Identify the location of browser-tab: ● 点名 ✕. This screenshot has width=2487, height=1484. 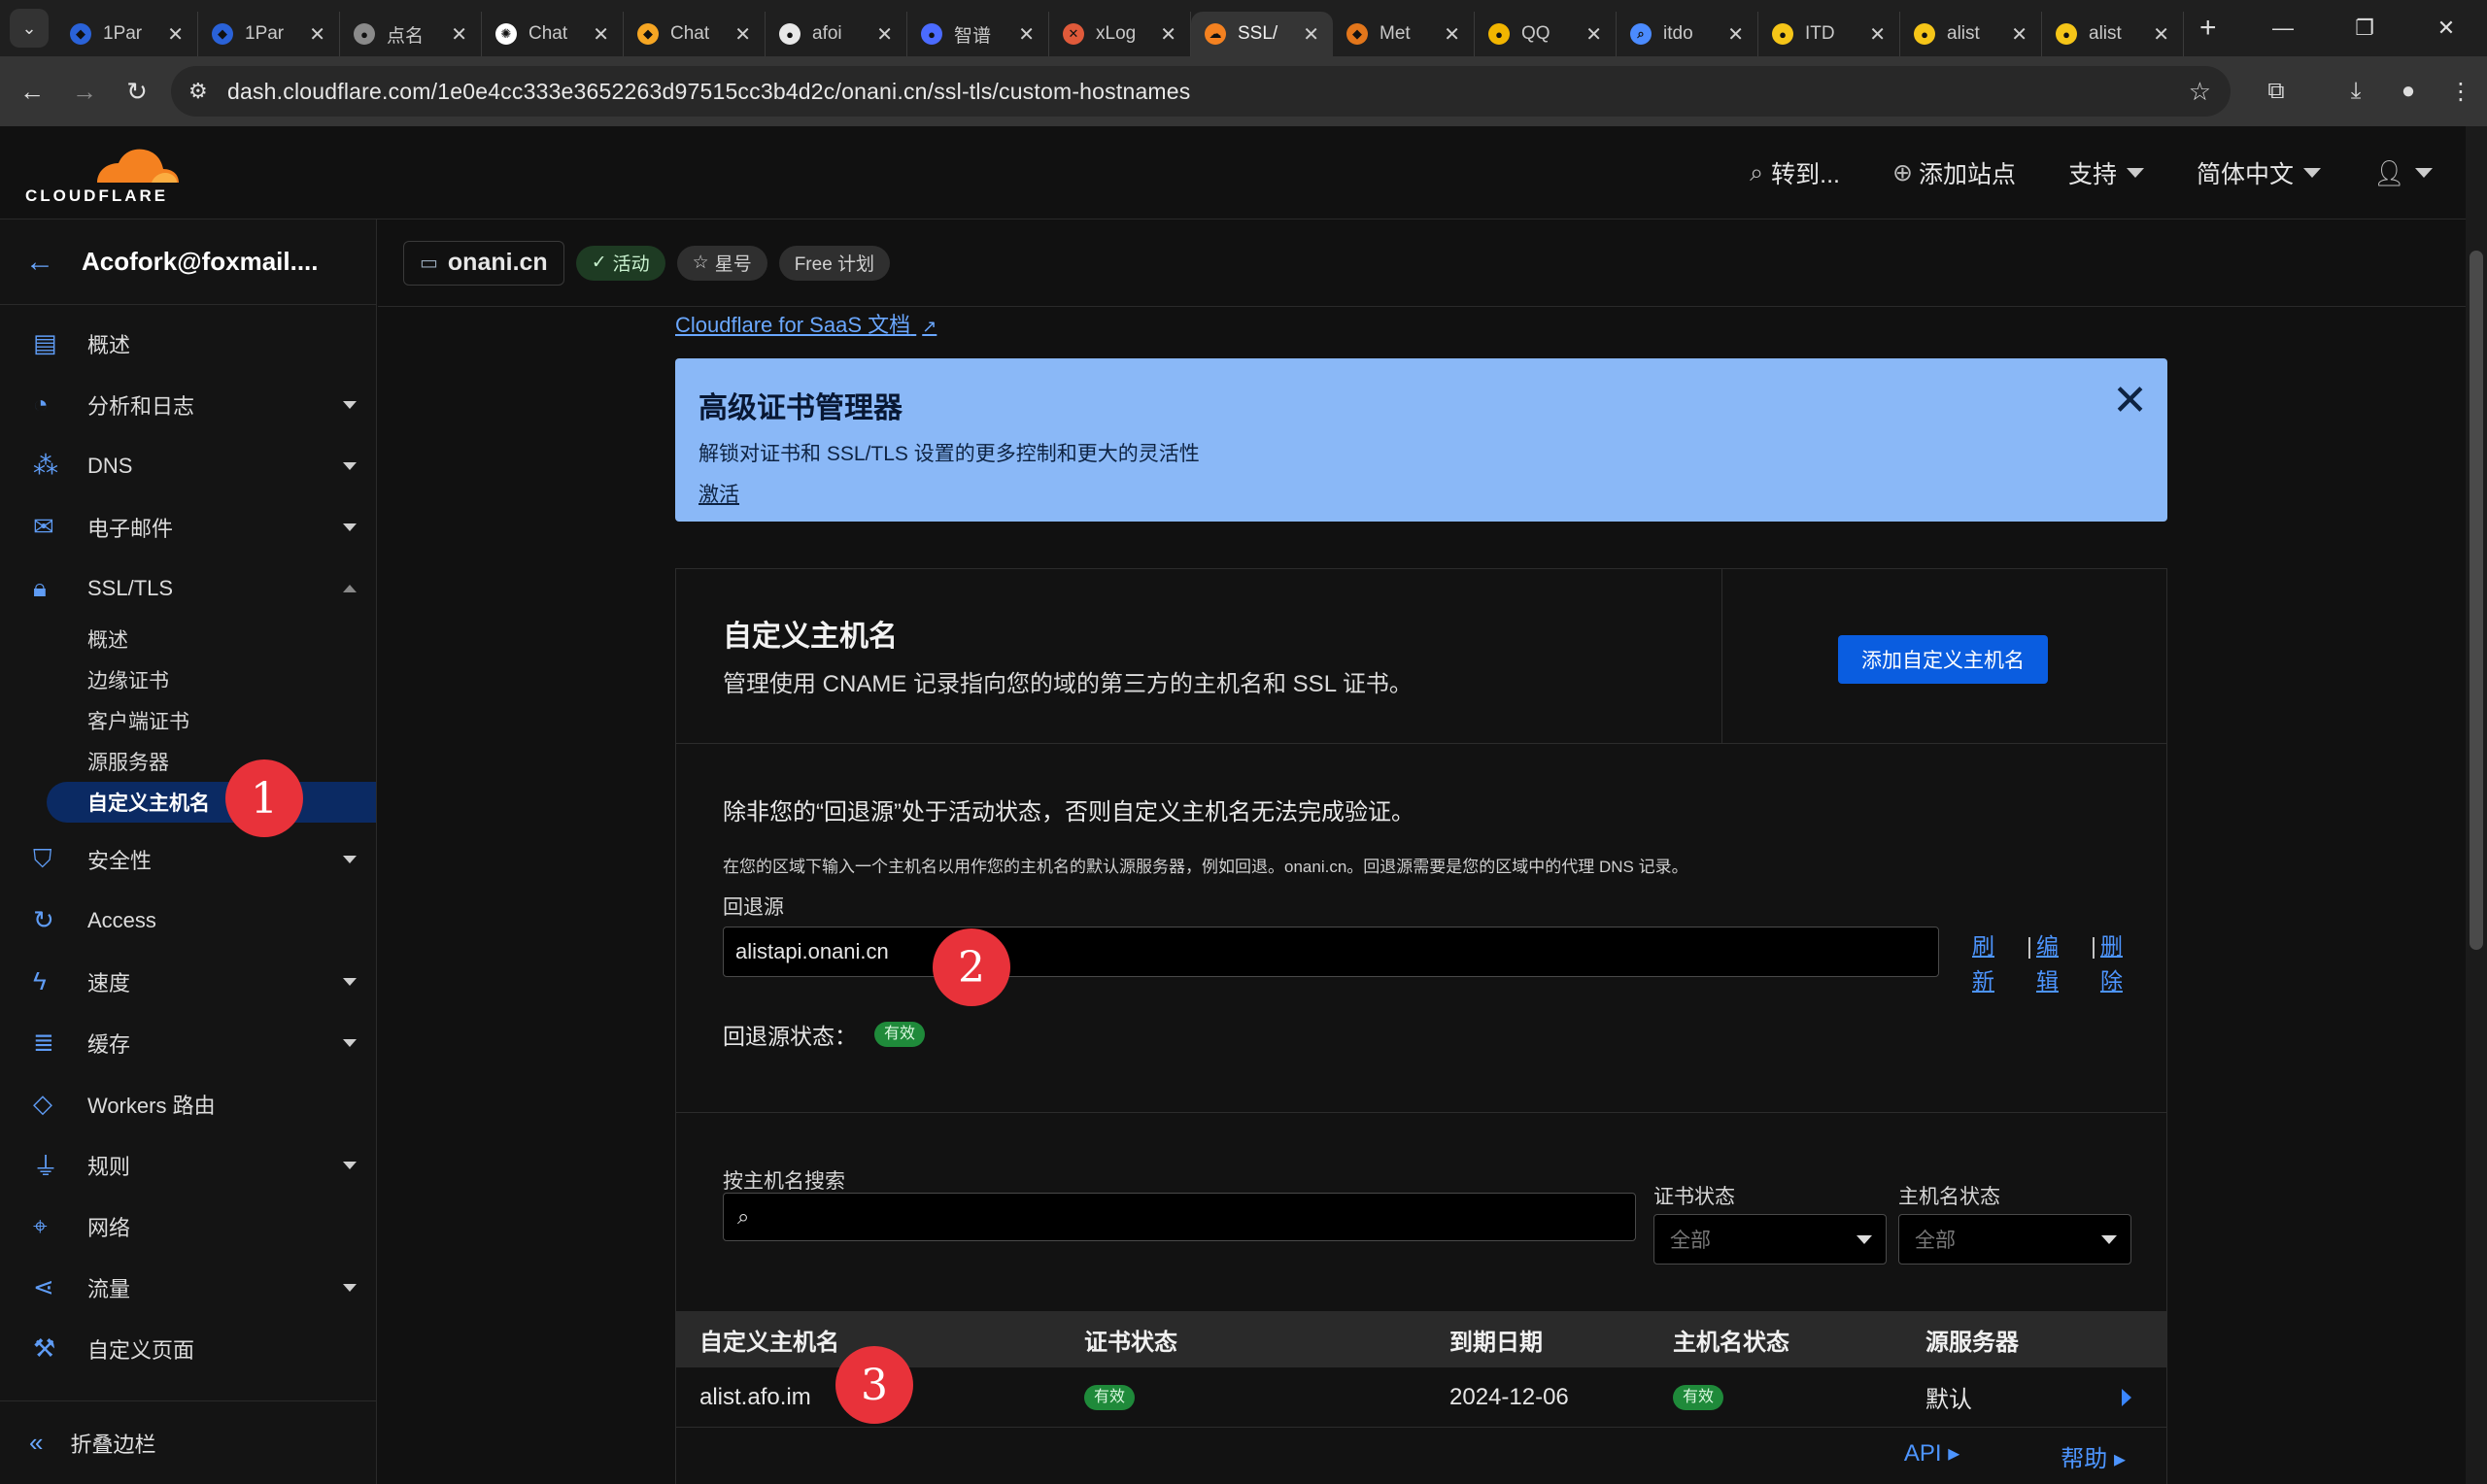
(411, 34).